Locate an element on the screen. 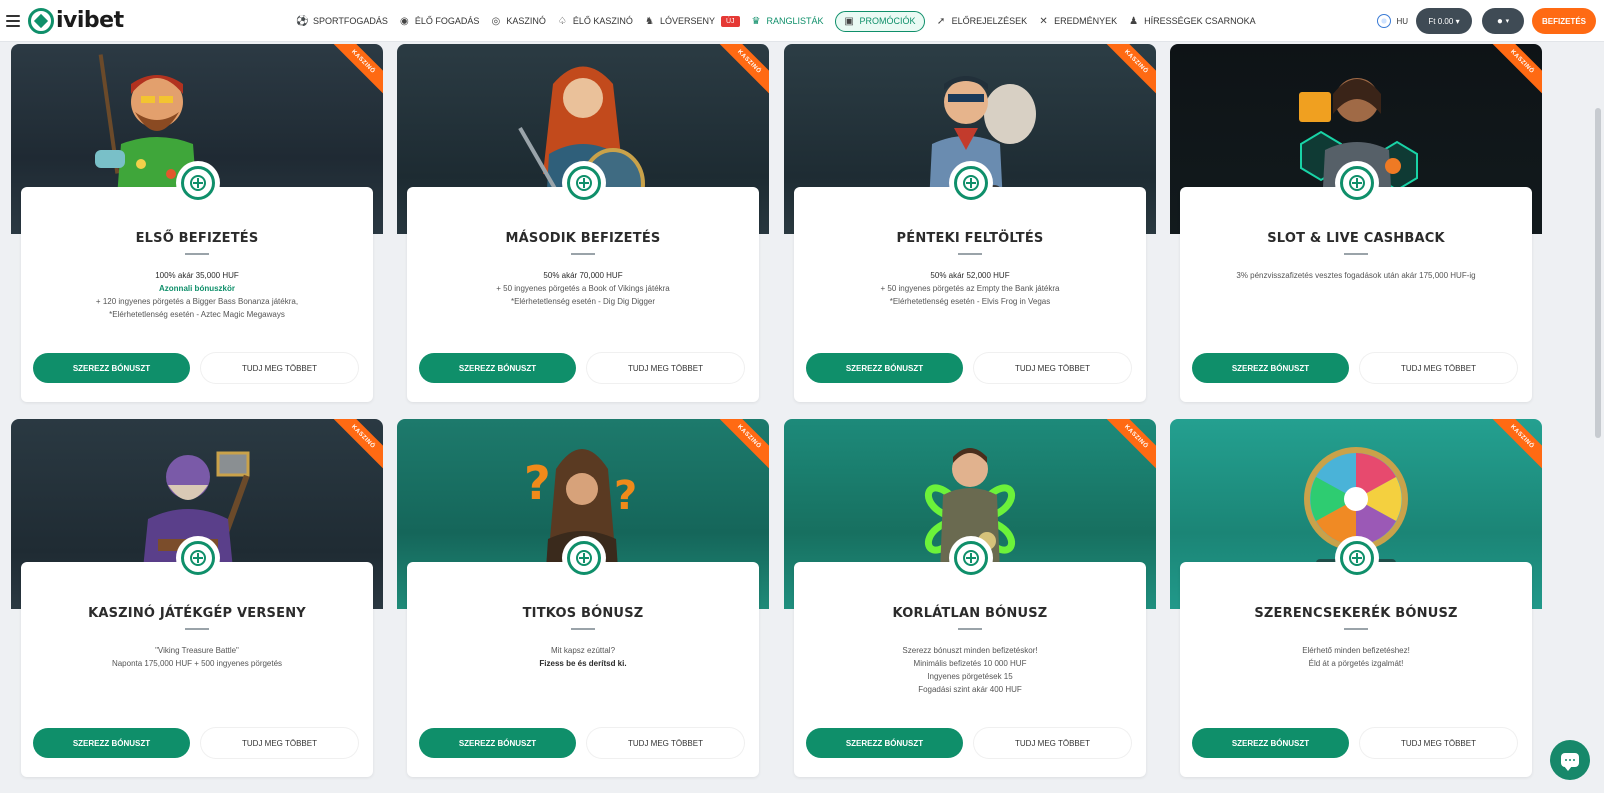 This screenshot has width=1604, height=793. desc-line: Minimális befizetés 10 000 HUF is located at coordinates (970, 663).